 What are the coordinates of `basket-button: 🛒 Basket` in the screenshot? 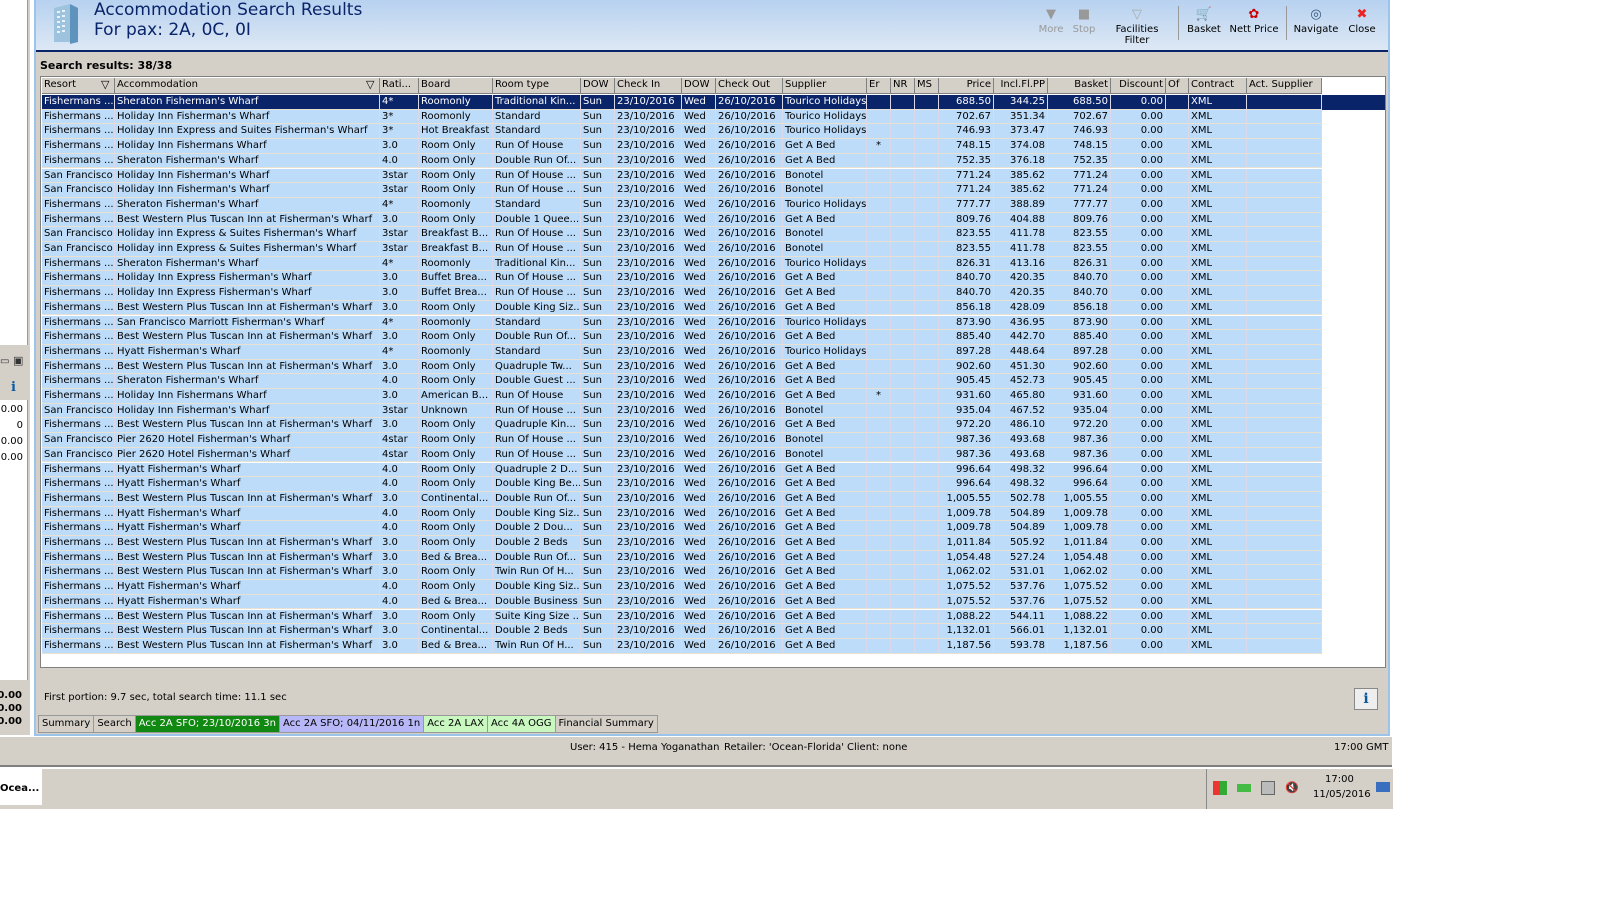 It's located at (1204, 20).